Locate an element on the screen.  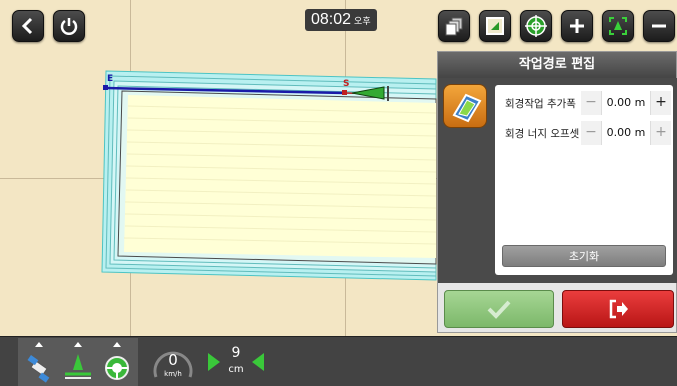
headland-path-icon is located at coordinates (467, 108).